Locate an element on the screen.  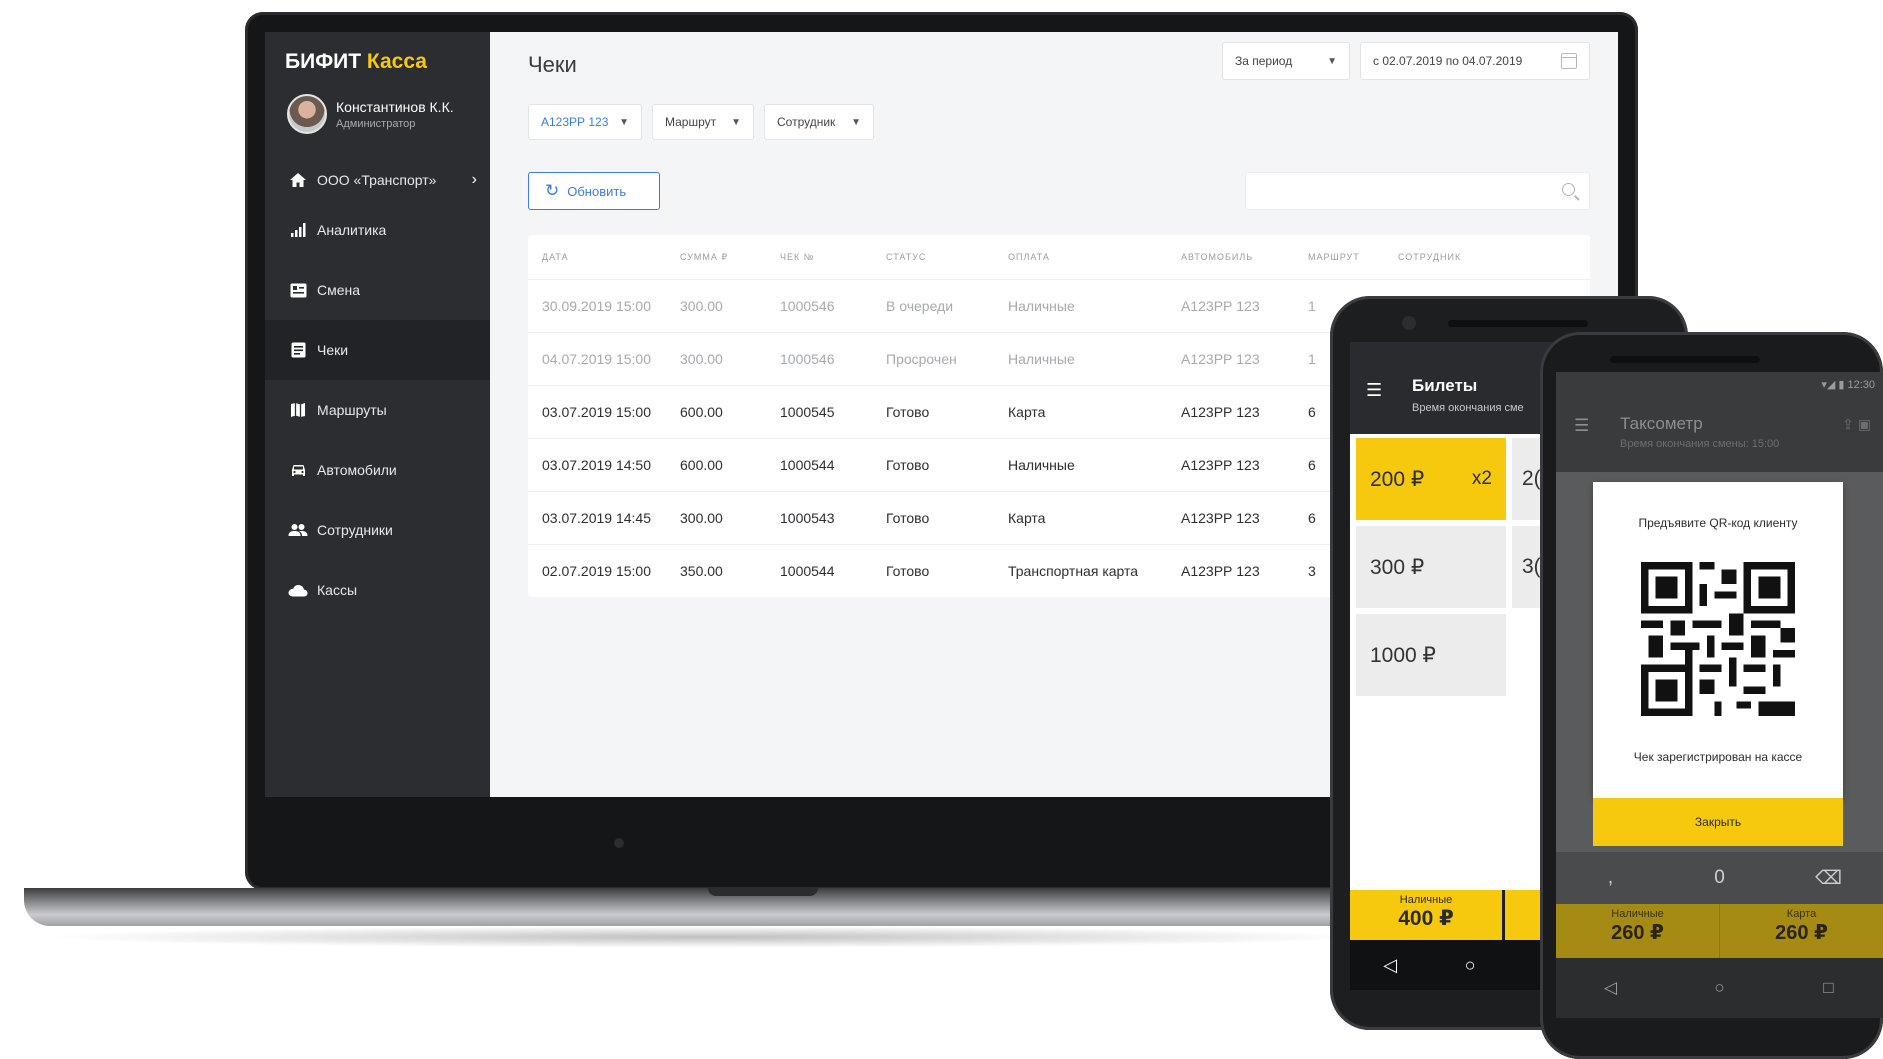
table-cell: 1000545 is located at coordinates (807, 412).